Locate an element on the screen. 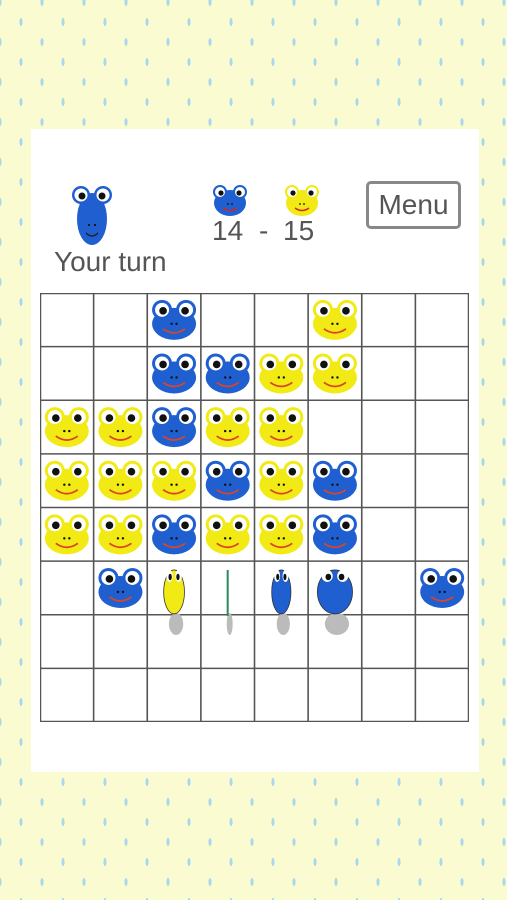 Image resolution: width=507 pixels, height=900 pixels. yellow-frog-score-icon is located at coordinates (302, 200).